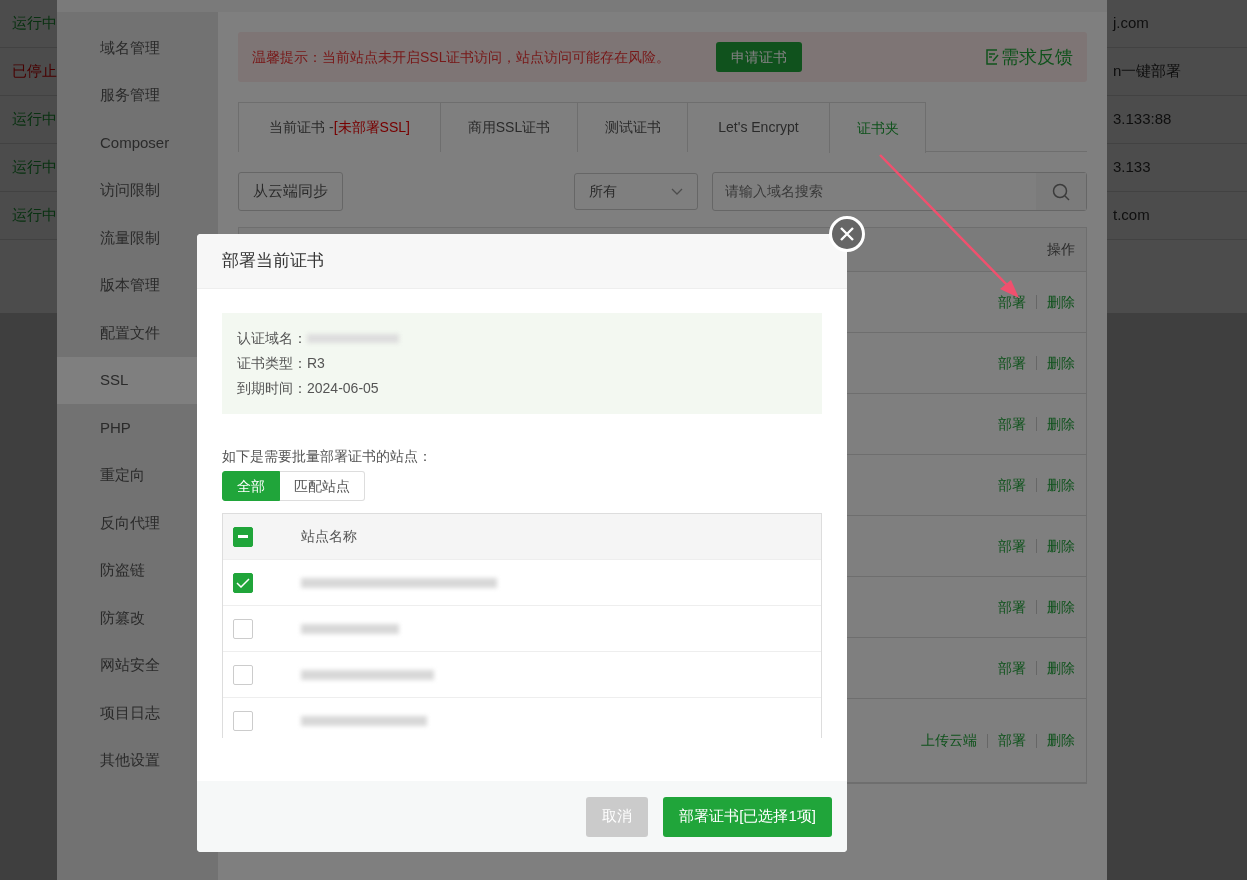  I want to click on info-value: R3, so click(316, 363).